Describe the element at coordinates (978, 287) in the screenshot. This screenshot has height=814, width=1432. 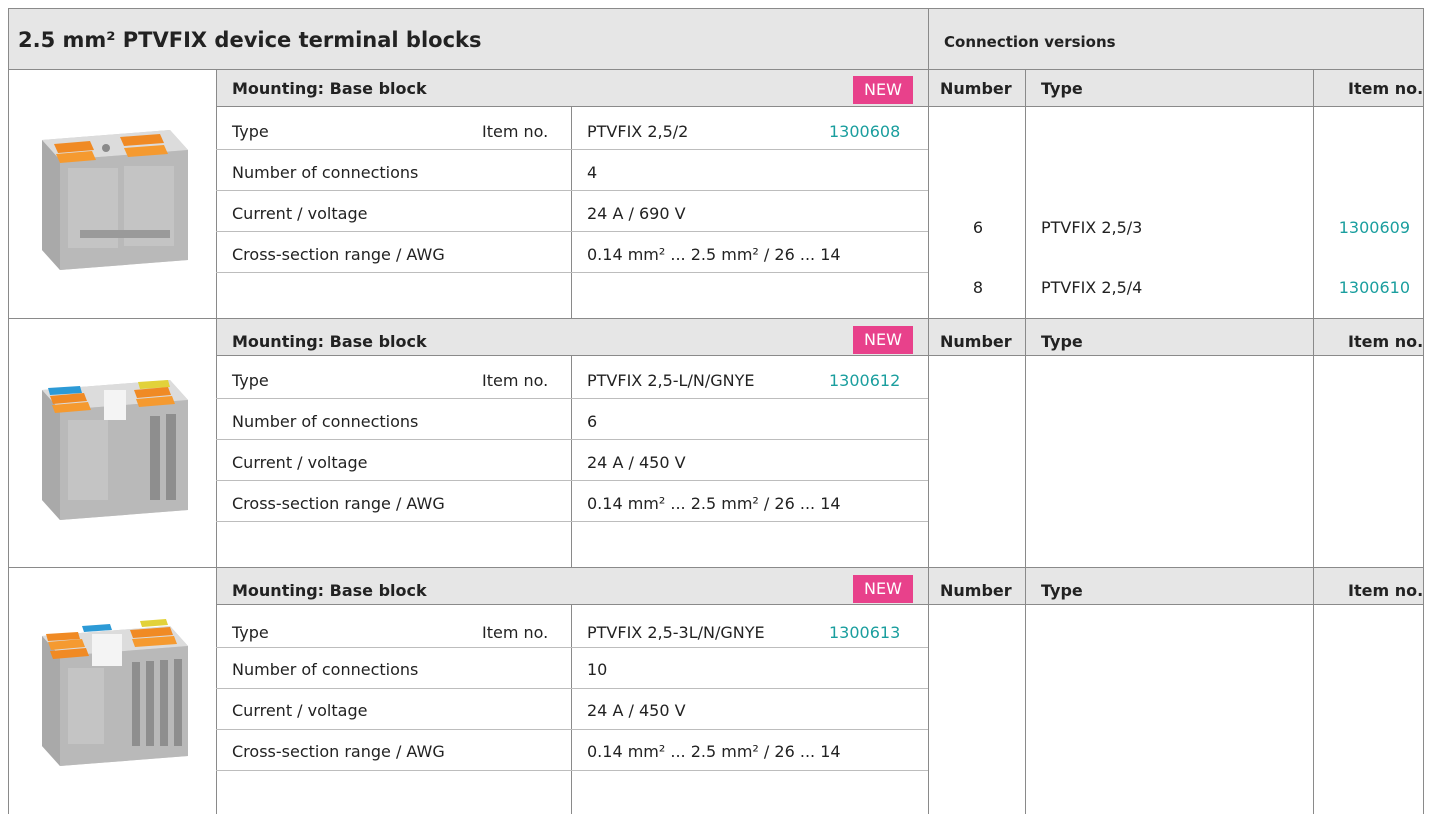
I see `version-number: 8` at that location.